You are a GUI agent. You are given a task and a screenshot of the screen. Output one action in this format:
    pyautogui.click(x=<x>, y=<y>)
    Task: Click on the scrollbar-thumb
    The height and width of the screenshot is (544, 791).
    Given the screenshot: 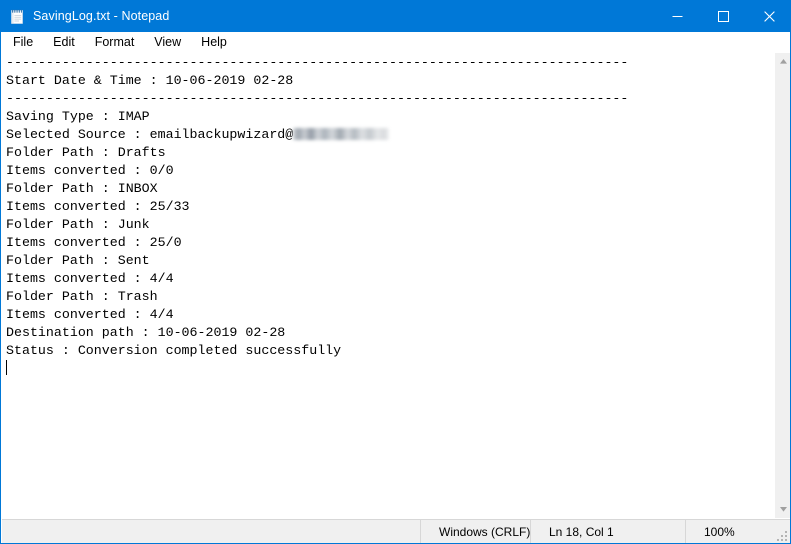 What is the action you would take?
    pyautogui.click(x=782, y=285)
    